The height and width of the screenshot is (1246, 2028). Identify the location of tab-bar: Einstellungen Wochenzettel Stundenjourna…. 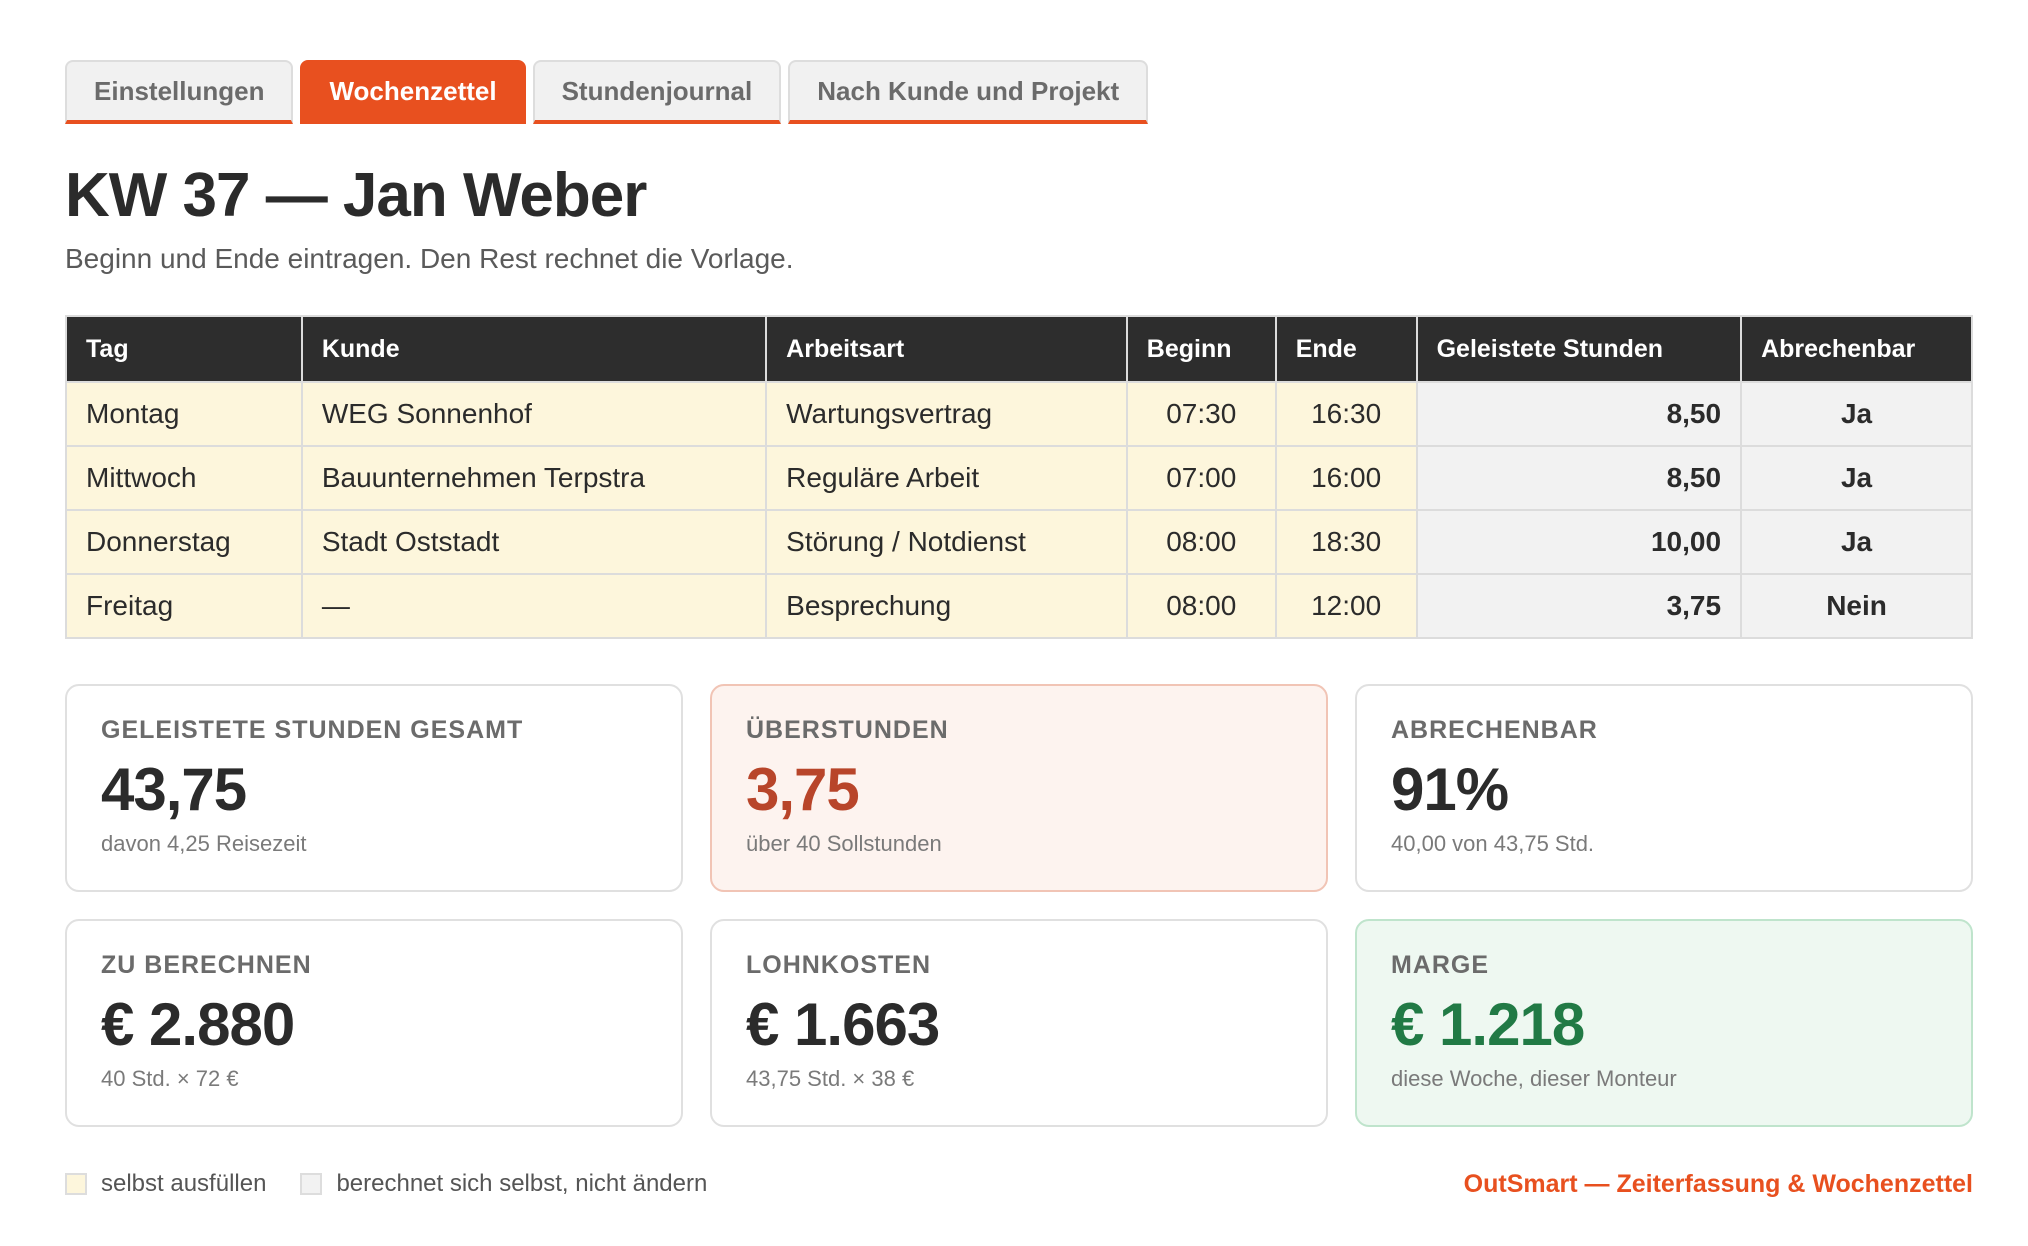
(607, 92).